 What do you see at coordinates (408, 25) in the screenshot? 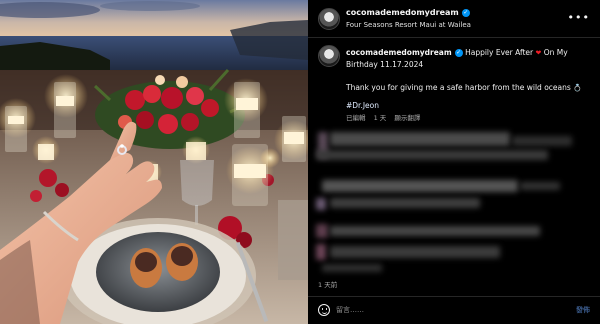
I see `post-location: Four Seasons Resort Maui at Wailea` at bounding box center [408, 25].